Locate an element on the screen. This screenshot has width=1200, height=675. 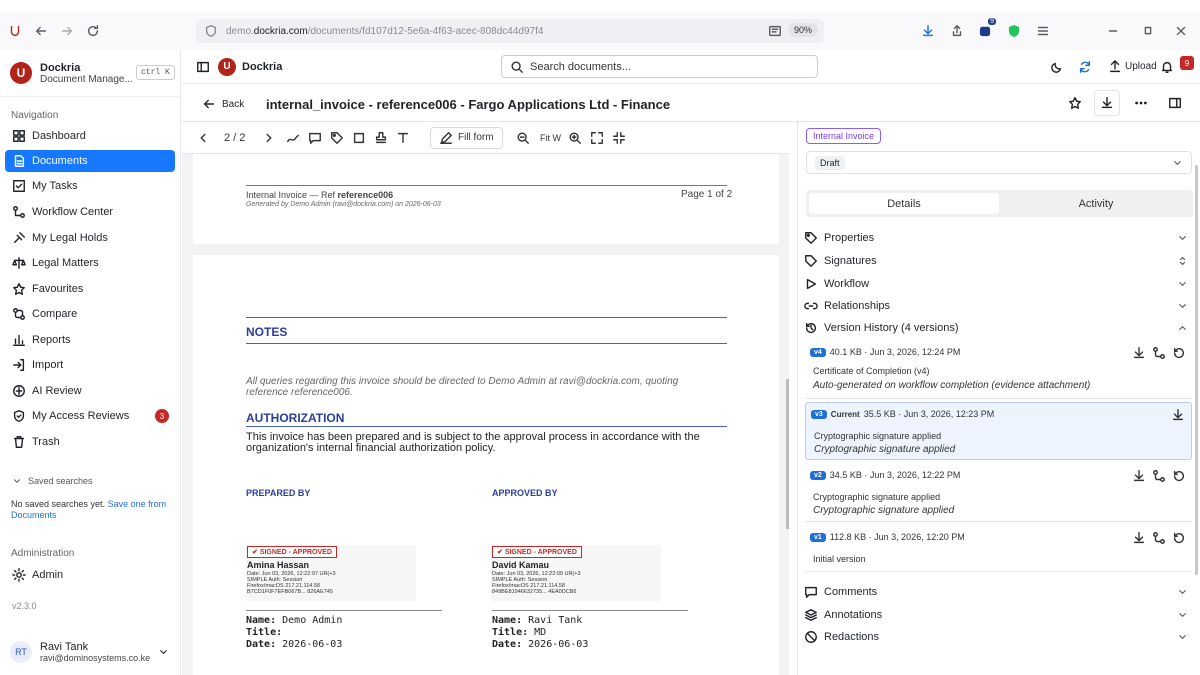
section-relationships: Relationships is located at coordinates (998, 306).